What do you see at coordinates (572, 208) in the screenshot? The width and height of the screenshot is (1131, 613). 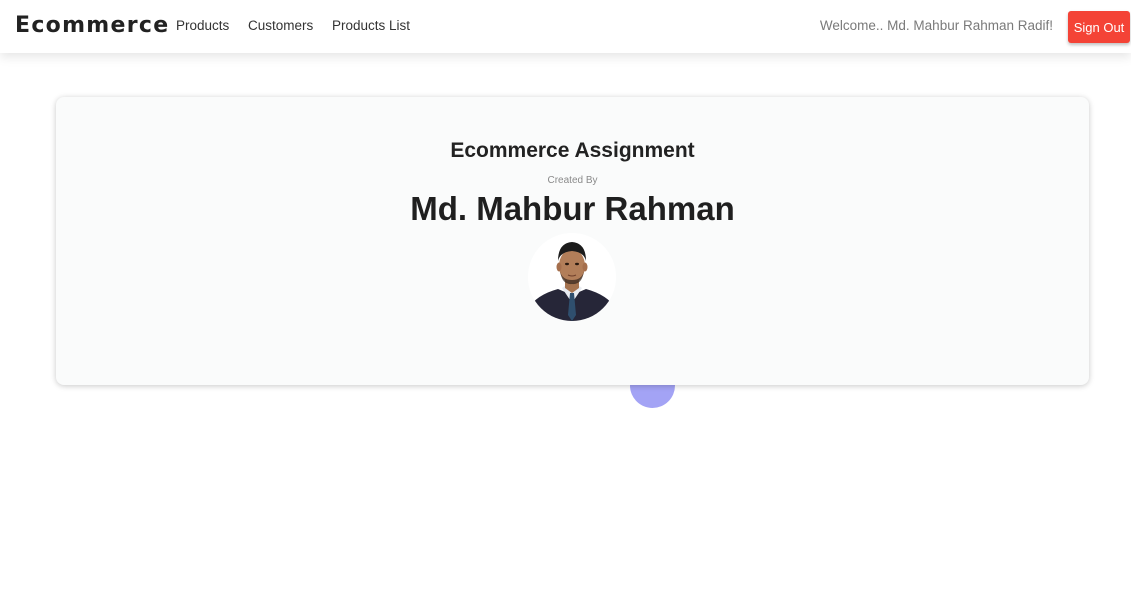 I see `author-name: Md. Mahbur Rahman` at bounding box center [572, 208].